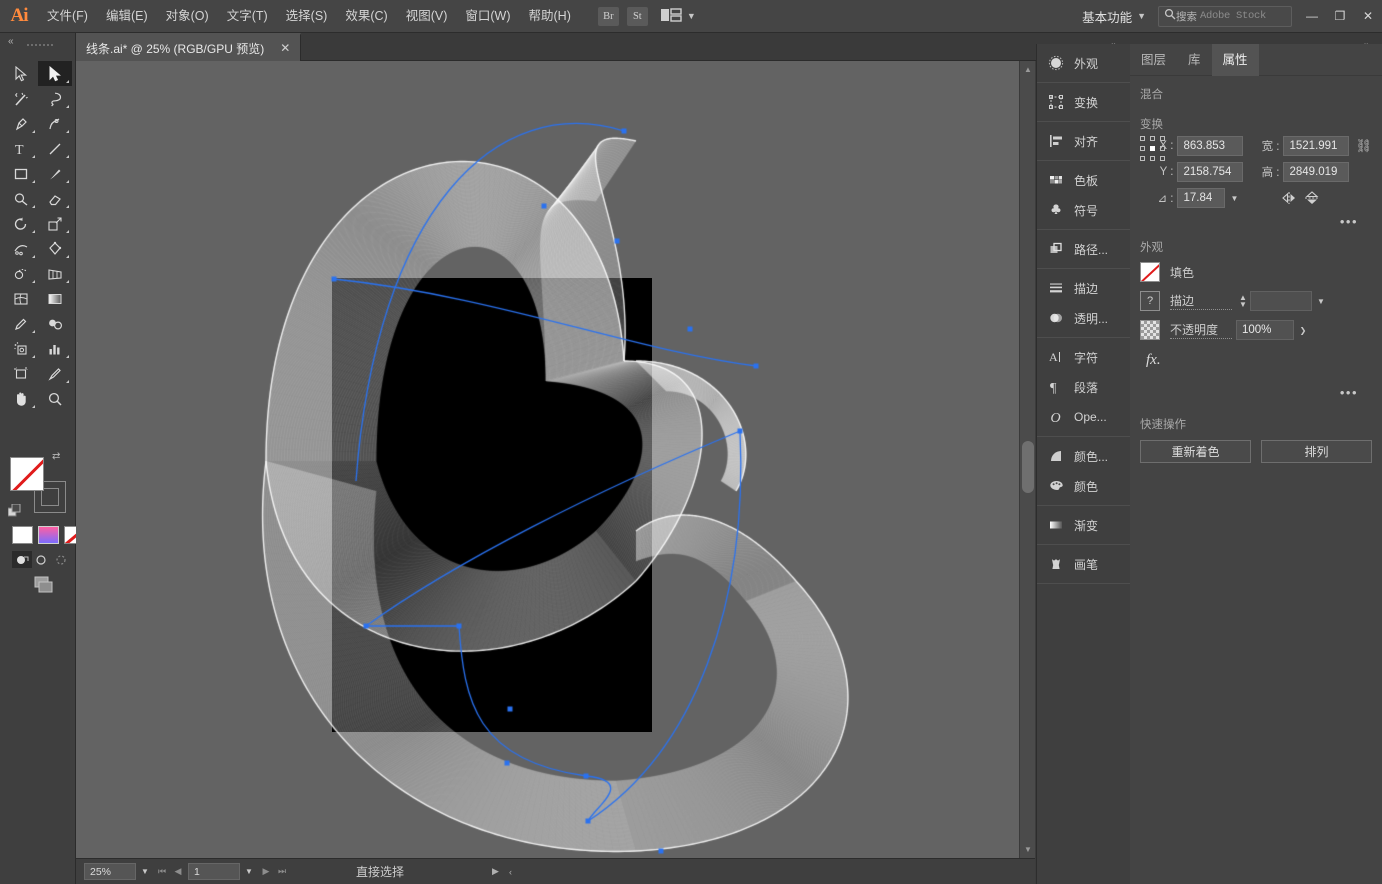 The image size is (1382, 884). I want to click on artboard-number-input: 1, so click(214, 871).